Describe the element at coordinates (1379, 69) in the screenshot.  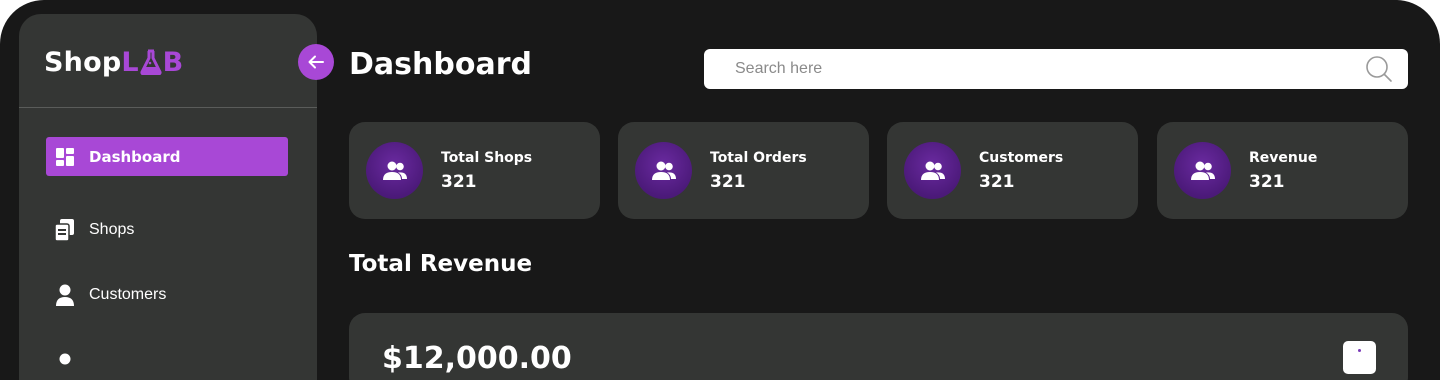
I see `search-icon` at that location.